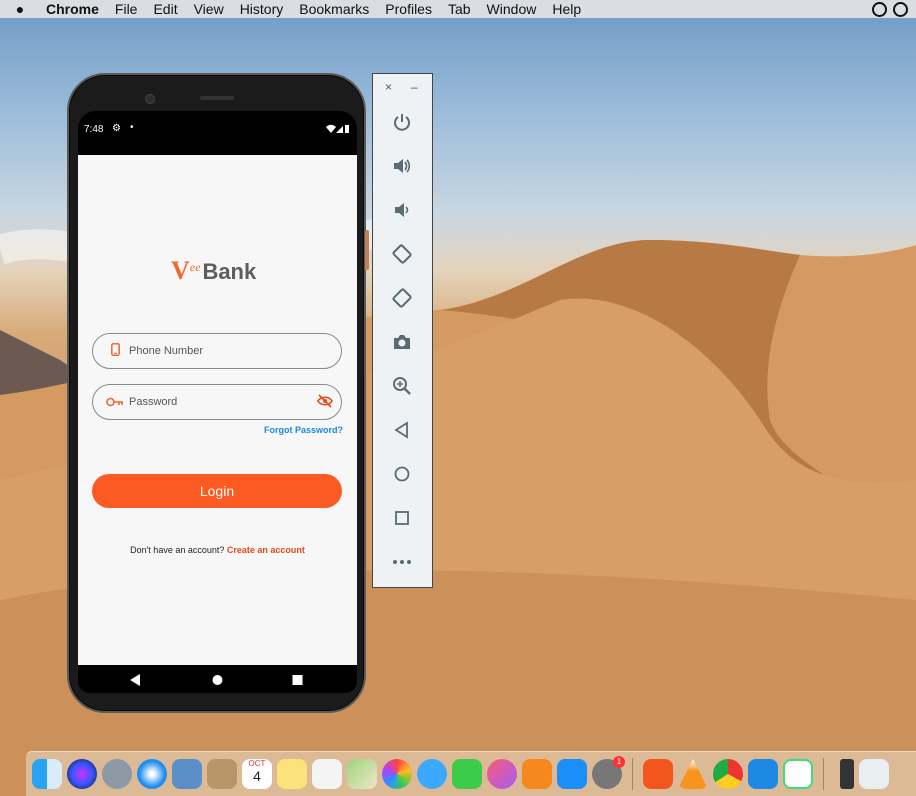 This screenshot has height=796, width=916. I want to click on contacts-icon, so click(222, 774).